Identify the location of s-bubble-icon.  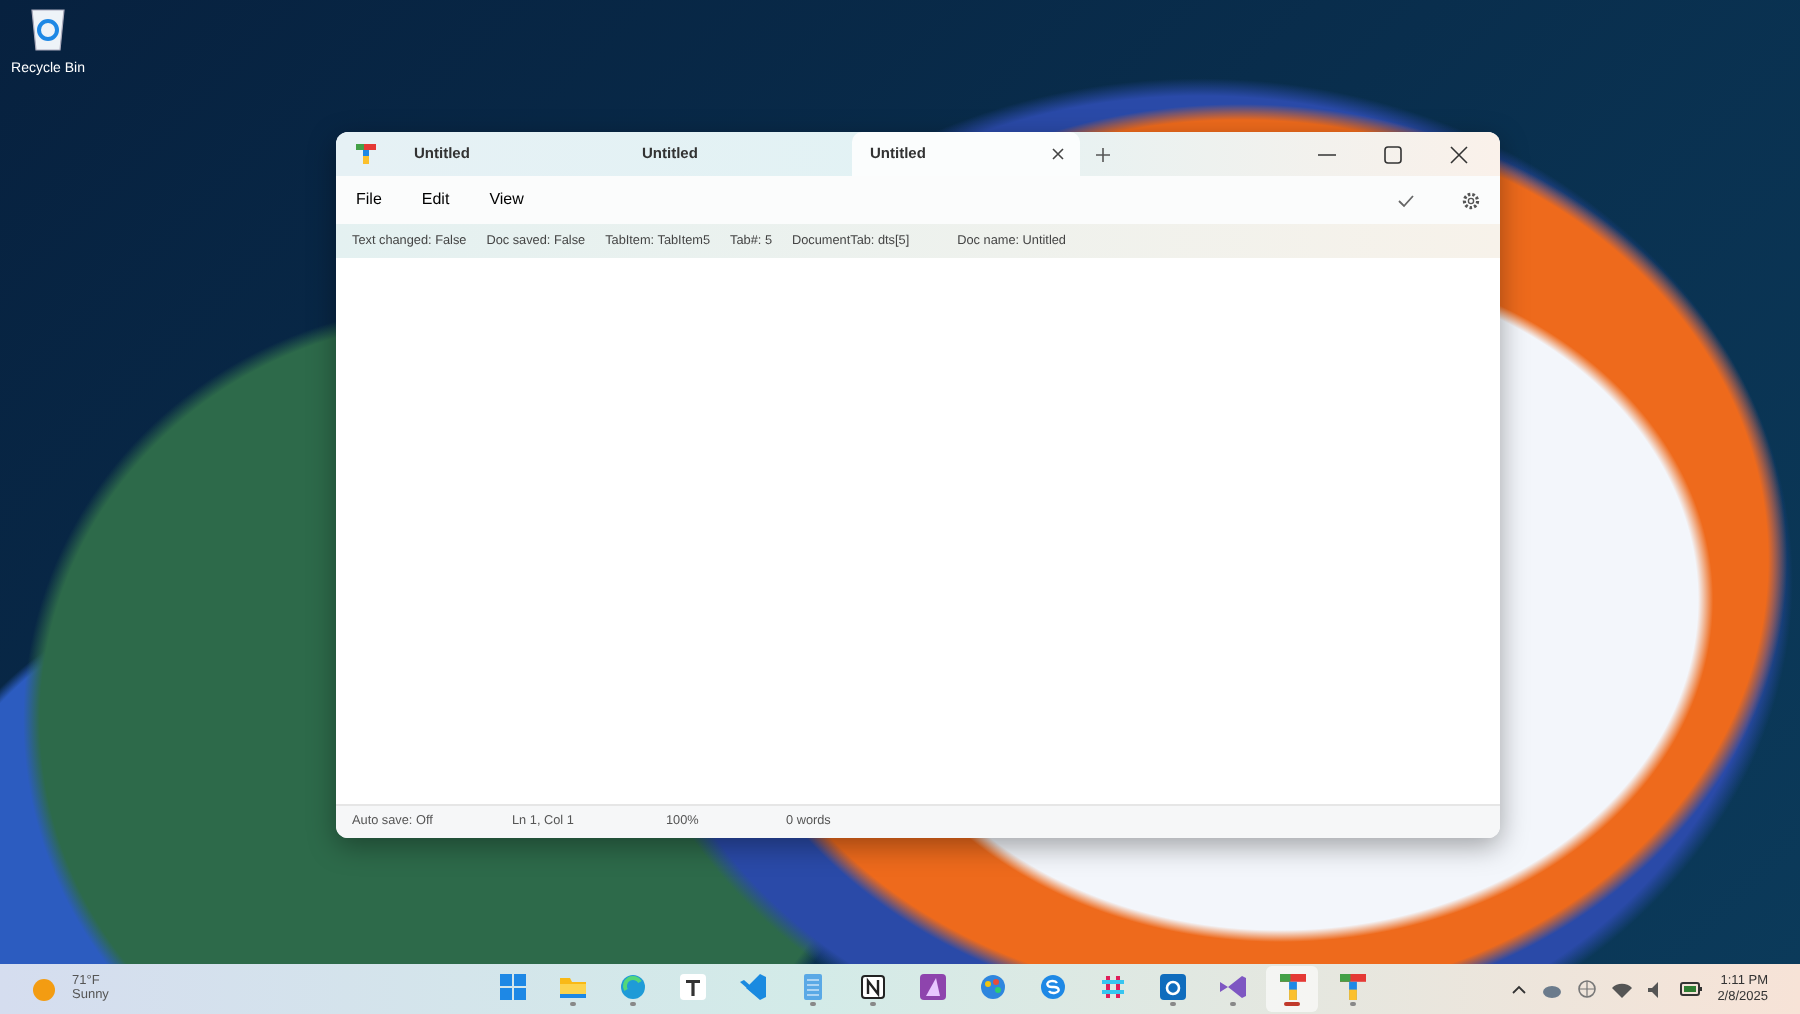
(1052, 987).